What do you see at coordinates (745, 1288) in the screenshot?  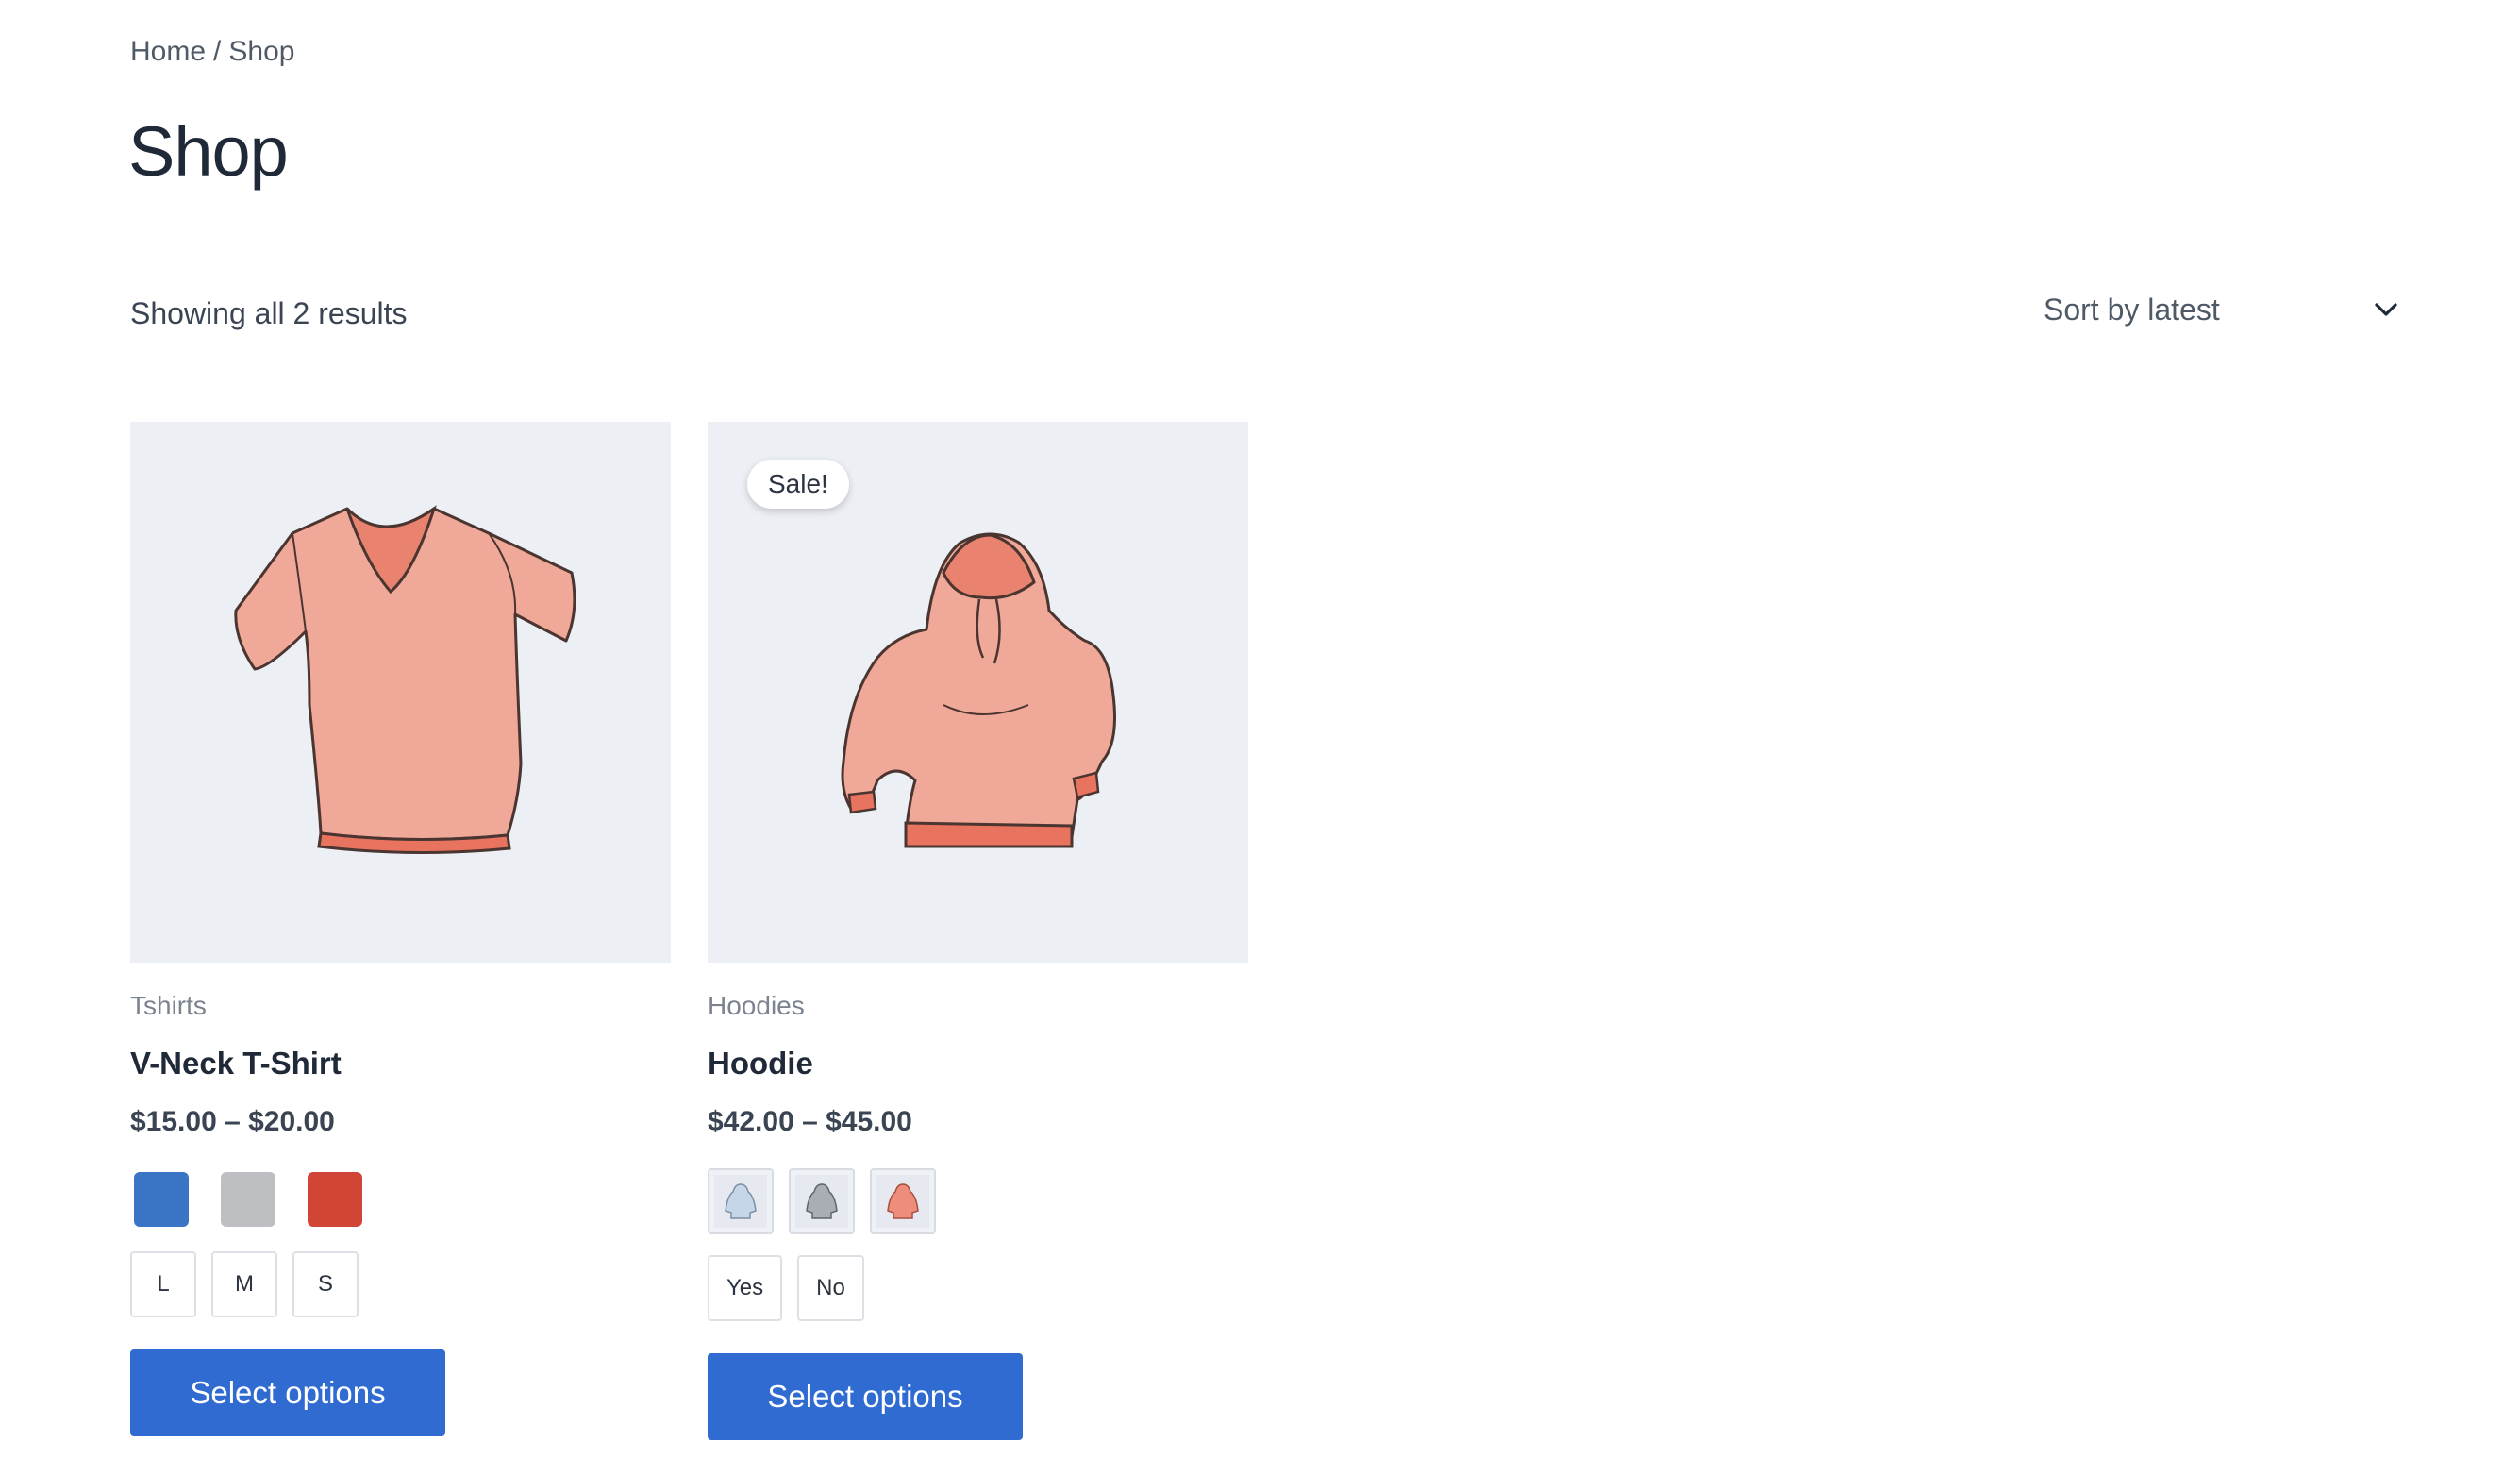 I see `option-yes: Yes` at bounding box center [745, 1288].